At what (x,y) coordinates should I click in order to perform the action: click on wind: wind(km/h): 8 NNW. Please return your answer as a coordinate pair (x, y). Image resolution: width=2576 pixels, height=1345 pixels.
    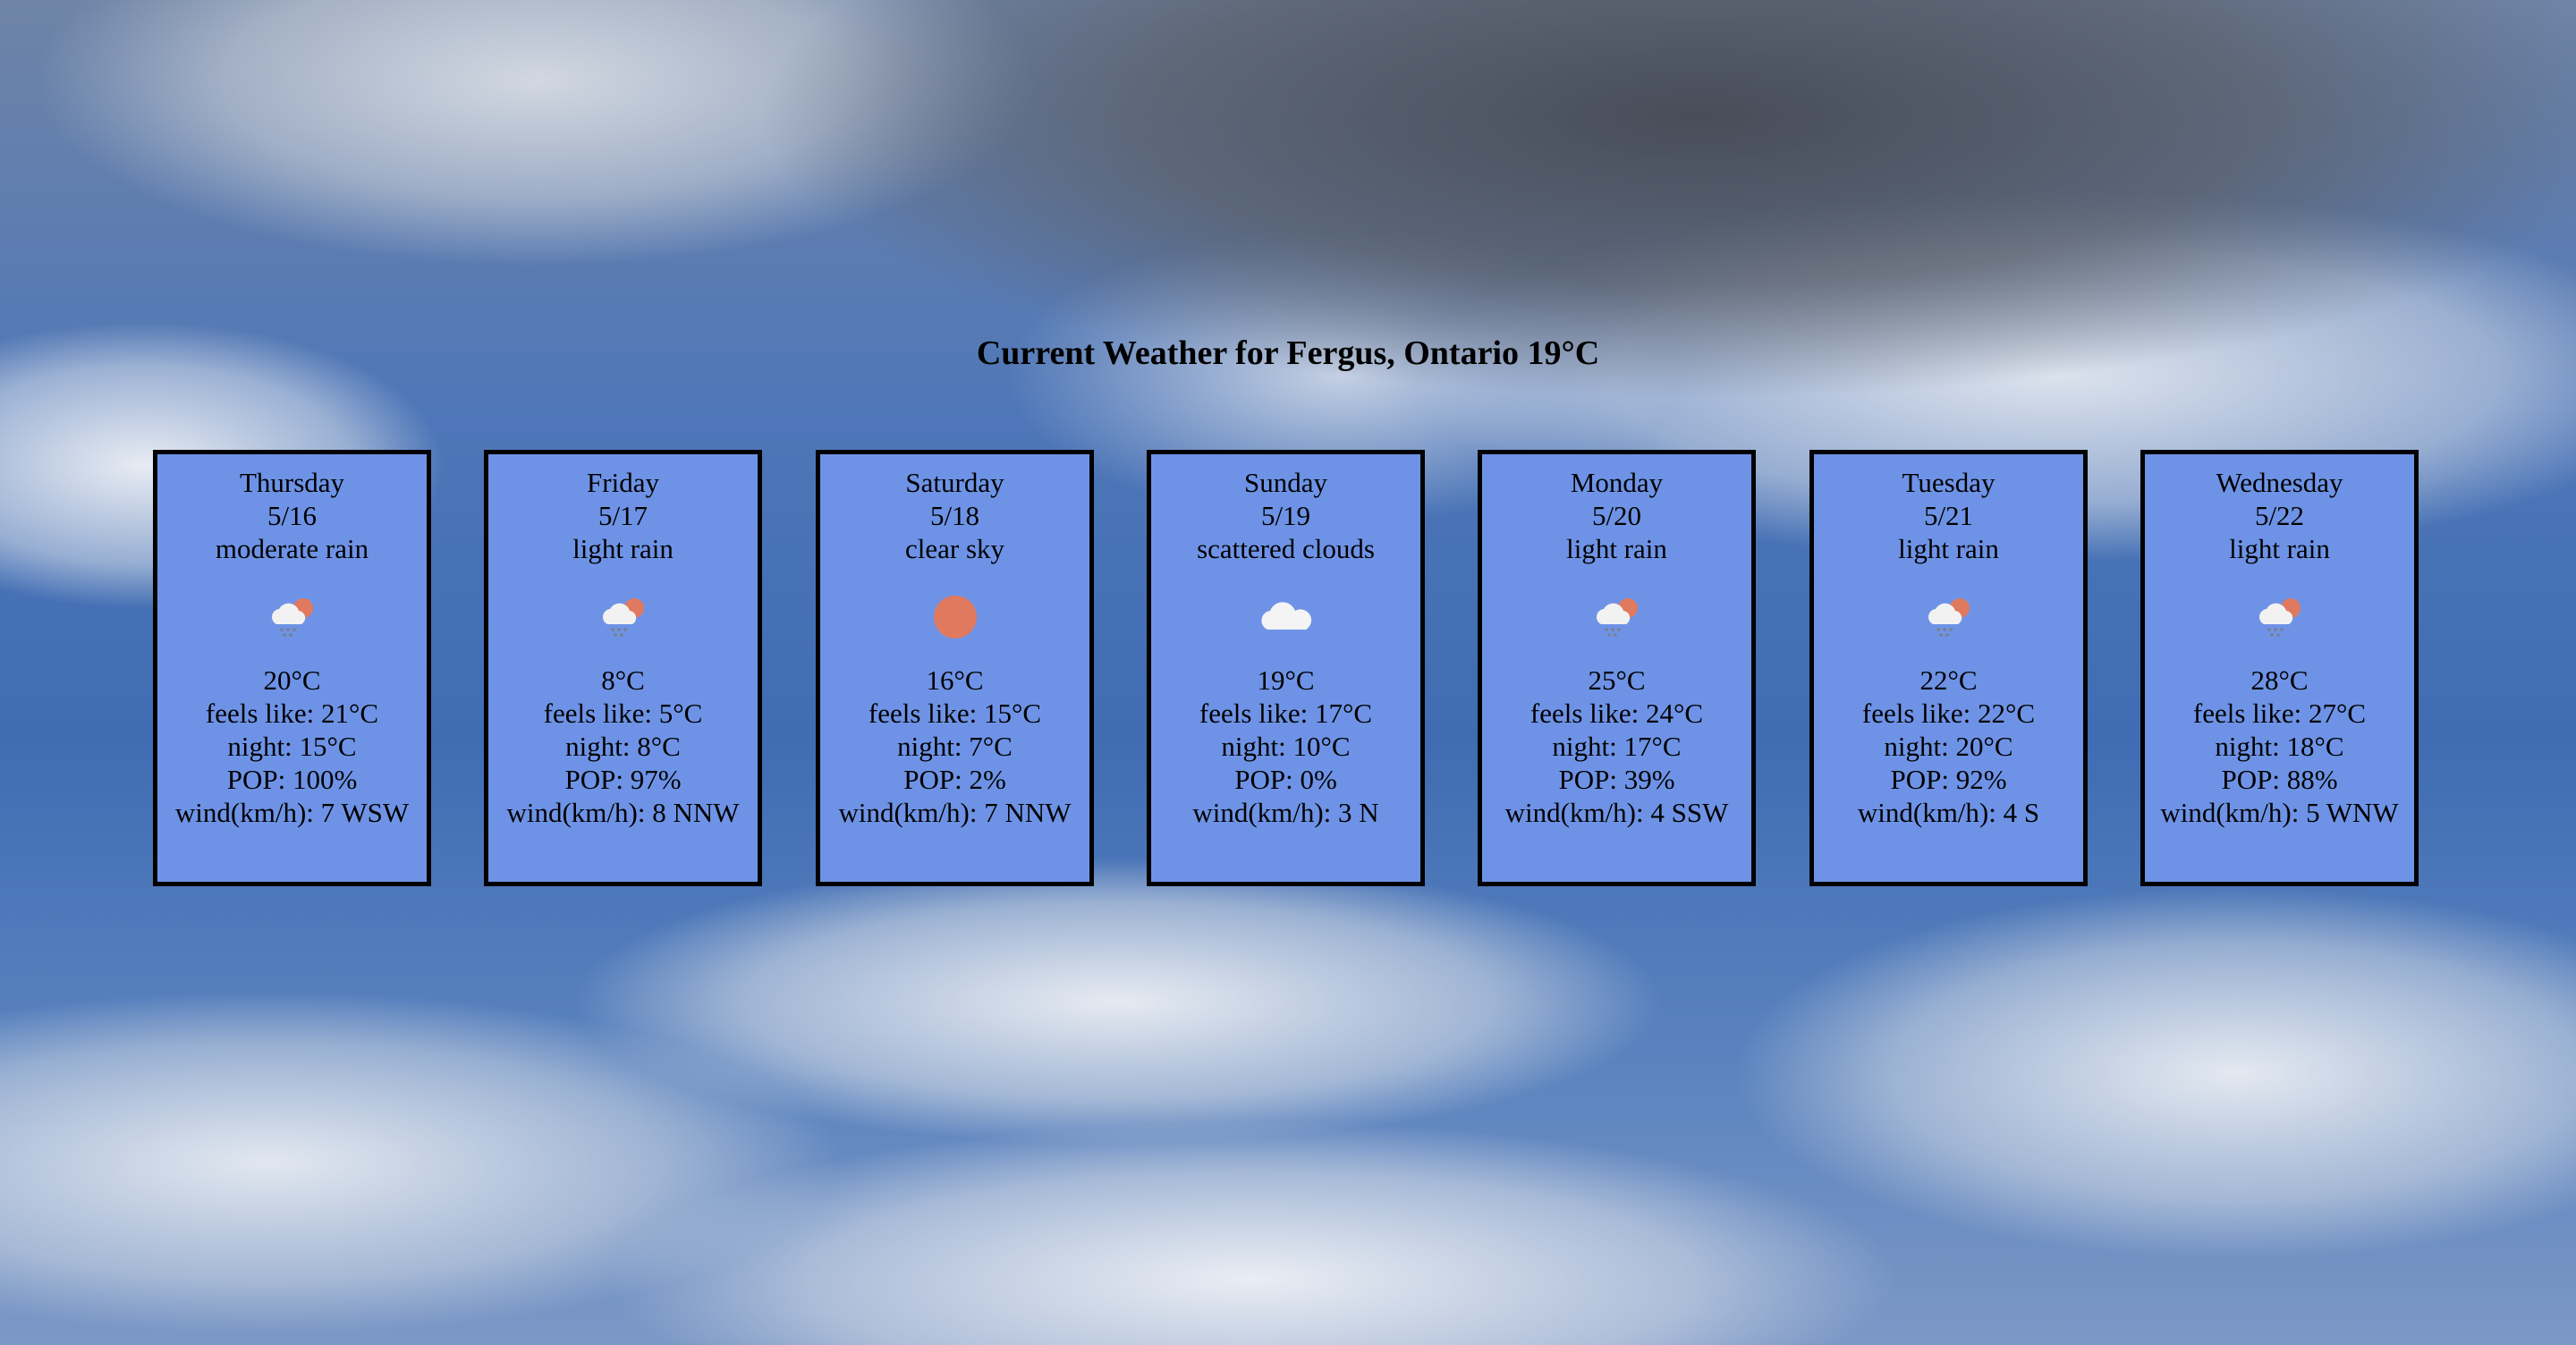
    Looking at the image, I should click on (623, 812).